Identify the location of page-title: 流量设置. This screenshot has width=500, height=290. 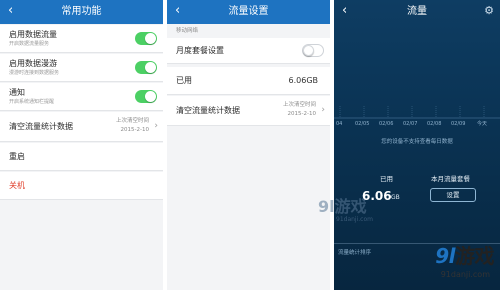
(248, 11).